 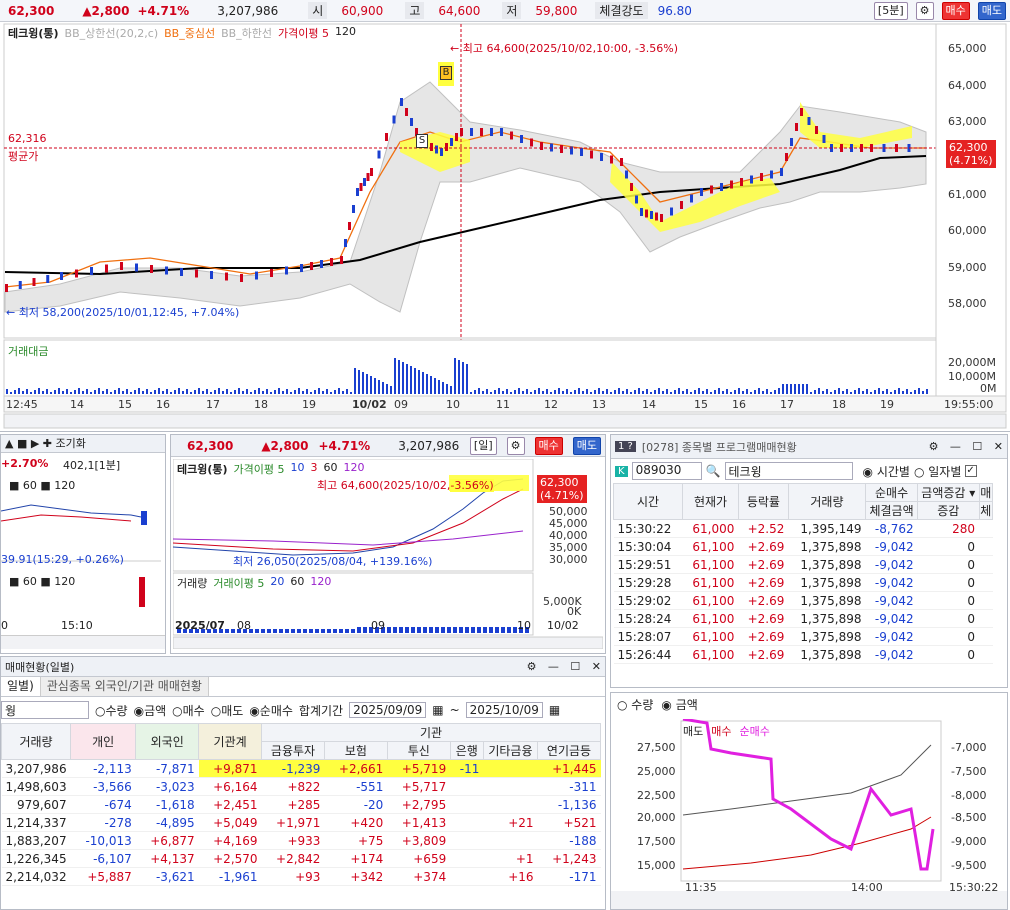 What do you see at coordinates (974, 887) in the screenshot?
I see `xtick: 15:30:22` at bounding box center [974, 887].